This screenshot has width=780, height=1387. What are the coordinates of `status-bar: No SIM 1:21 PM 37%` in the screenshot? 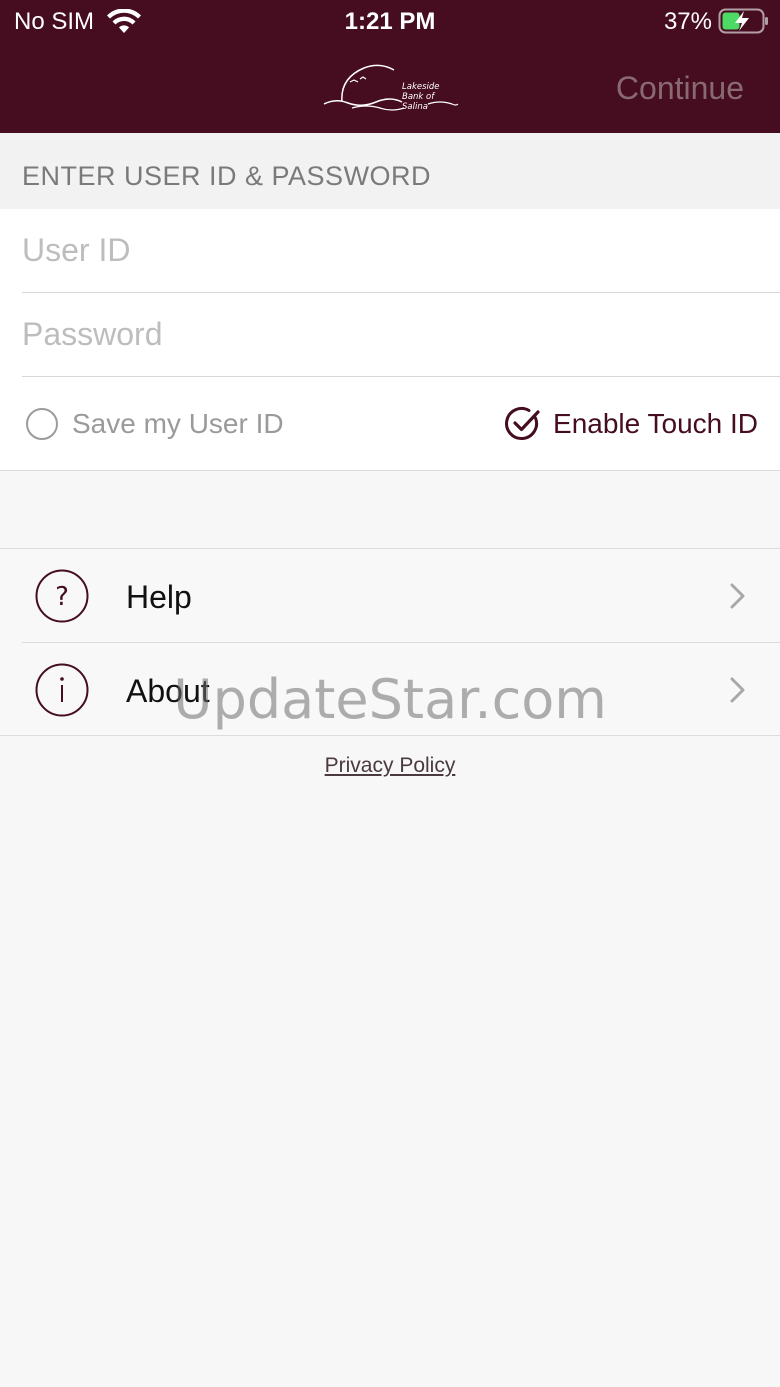 It's located at (390, 22).